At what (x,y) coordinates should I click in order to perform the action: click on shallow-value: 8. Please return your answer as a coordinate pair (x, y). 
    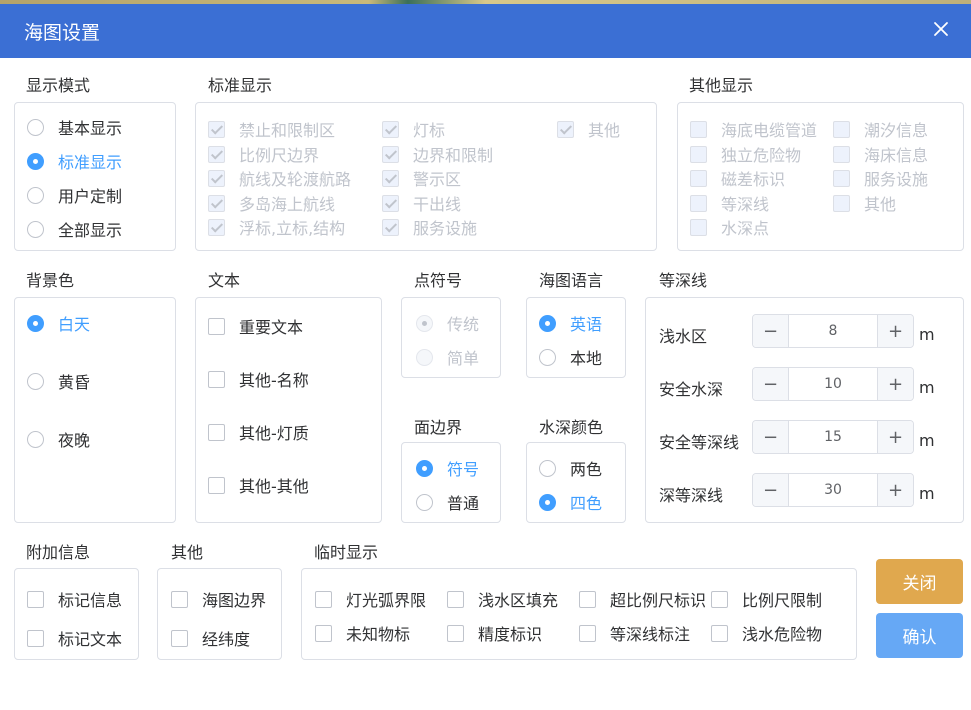
    Looking at the image, I should click on (833, 331).